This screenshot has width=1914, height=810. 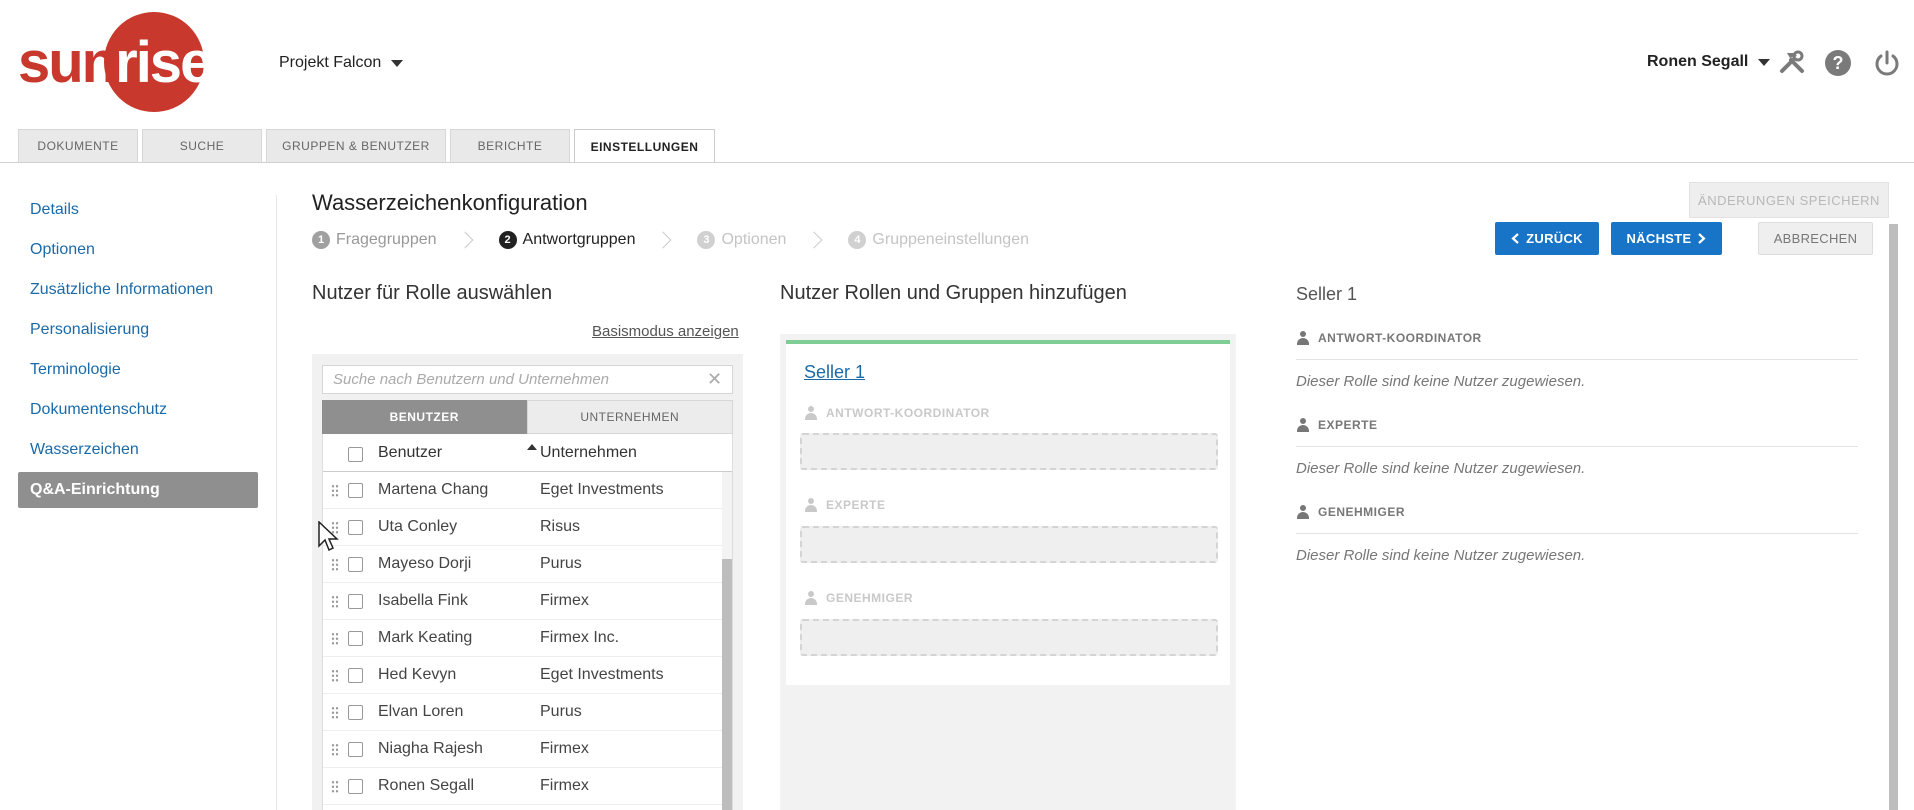 I want to click on chevron-down-icon, so click(x=397, y=63).